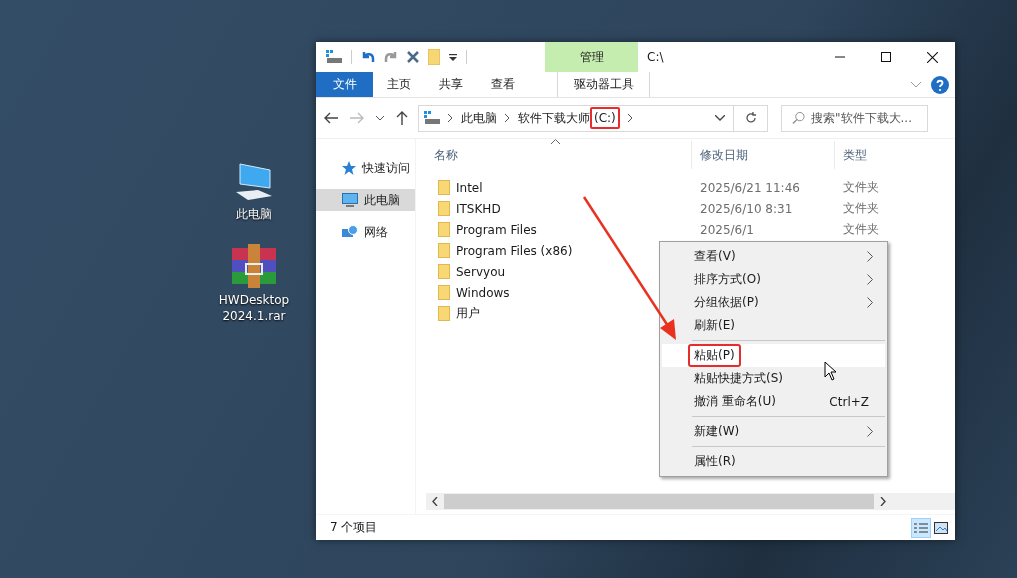 The image size is (1017, 578). What do you see at coordinates (469, 187) in the screenshot?
I see `file-name: Intel` at bounding box center [469, 187].